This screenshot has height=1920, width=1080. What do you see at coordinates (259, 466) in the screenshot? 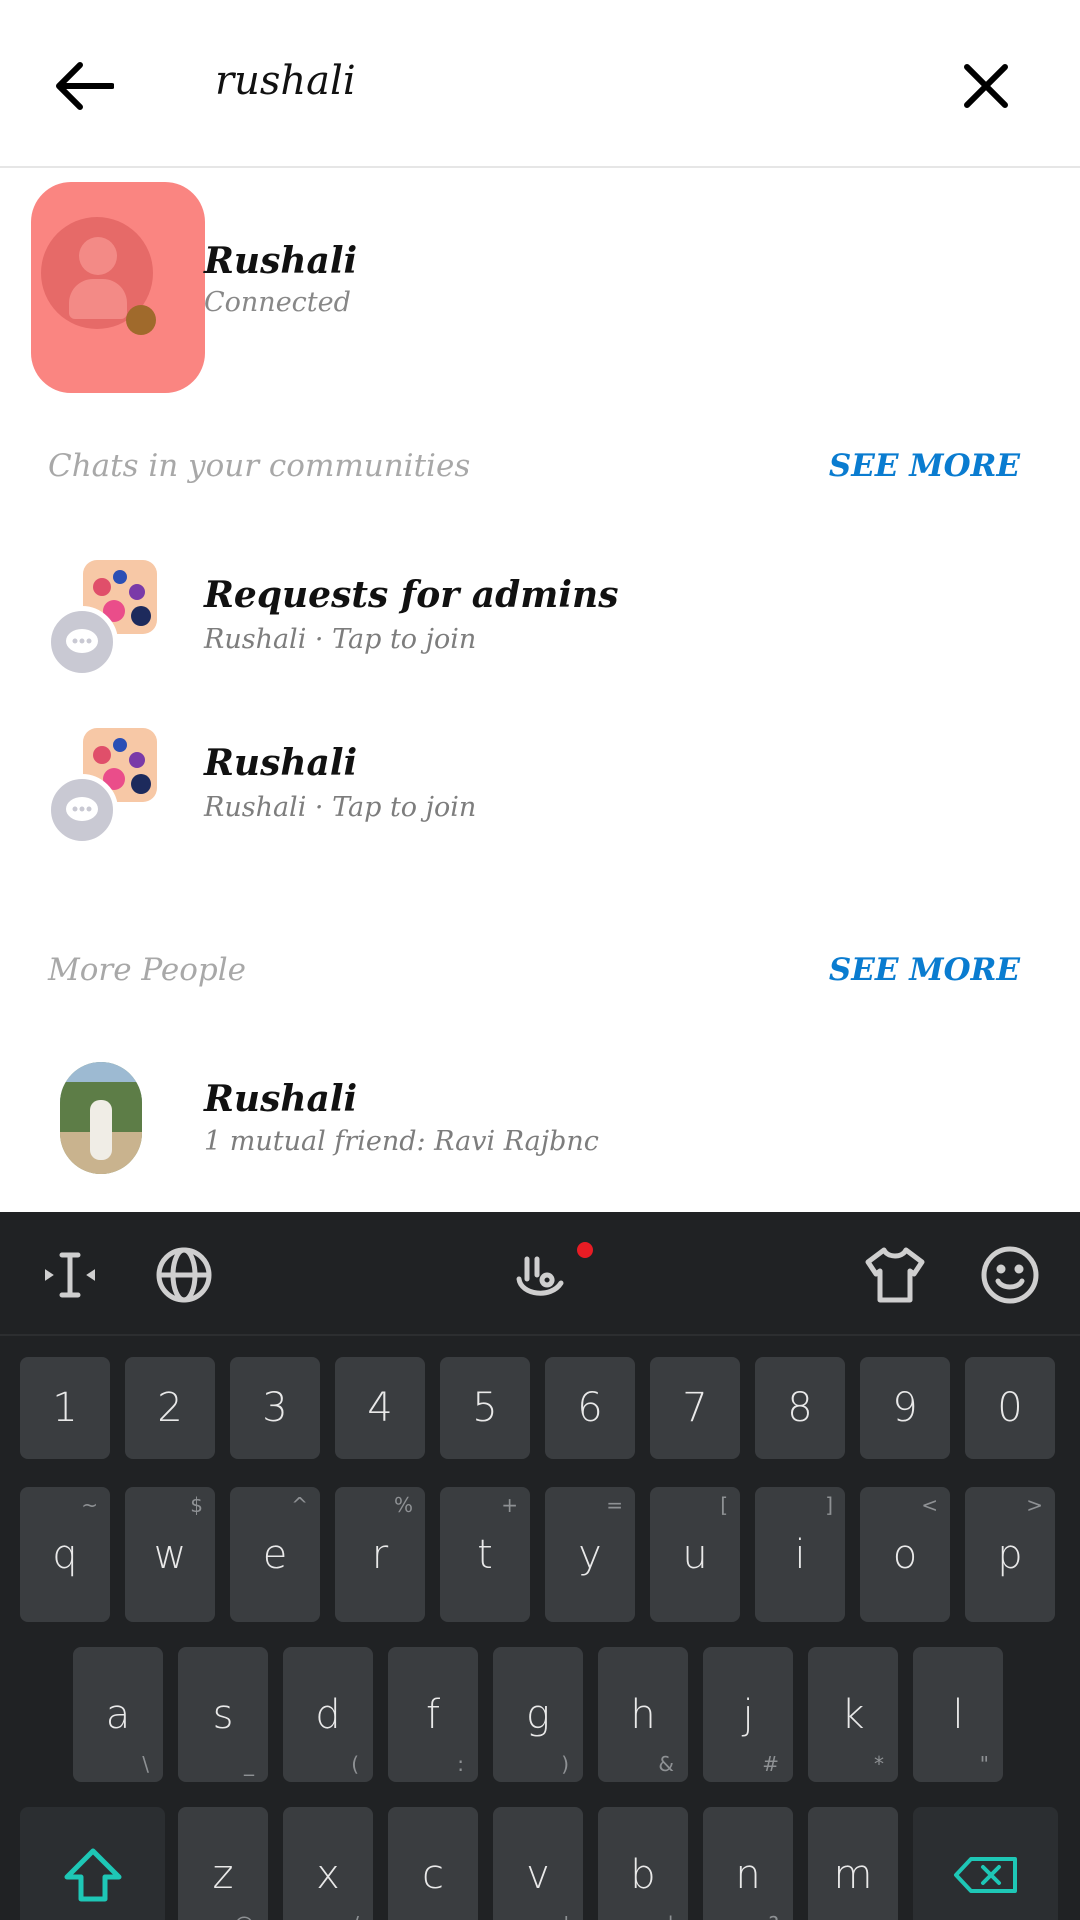
I see `communities-section-title: Chats in your communities` at bounding box center [259, 466].